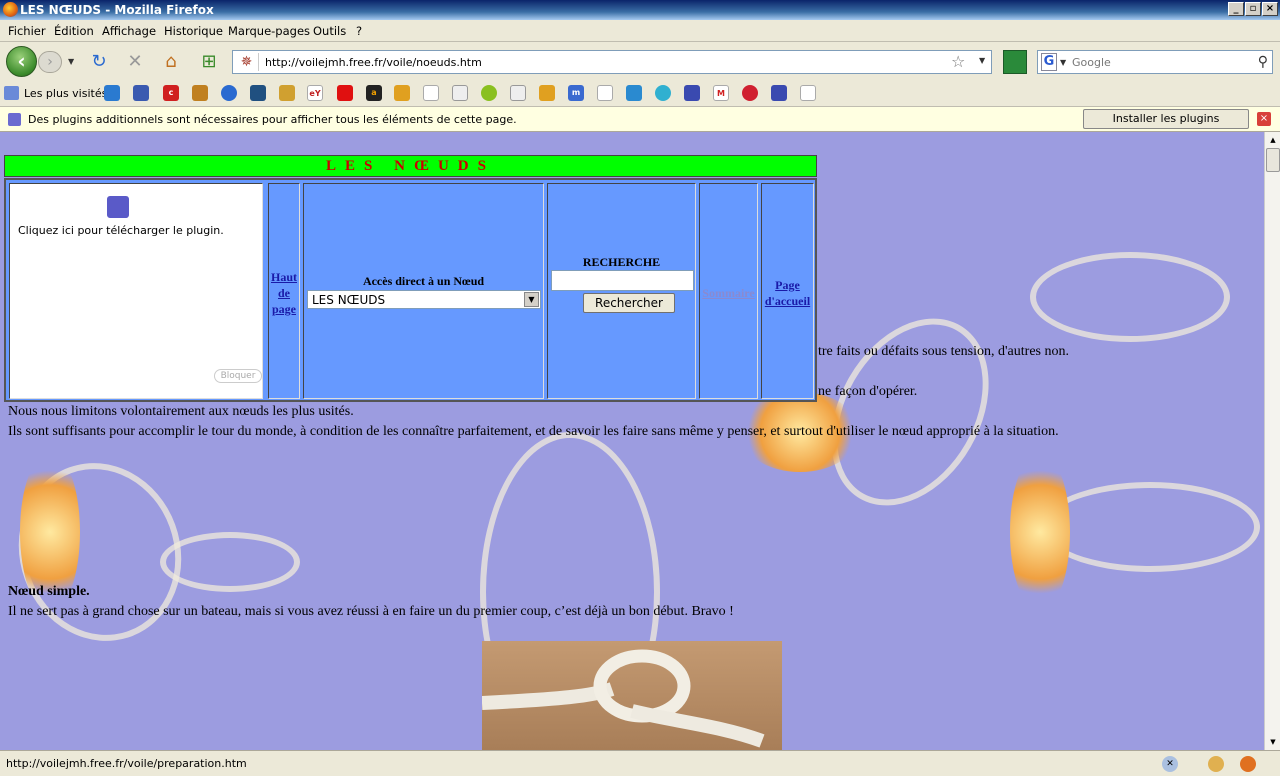  Describe the element at coordinates (1272, 441) in the screenshot. I see `vertical-scrollbar: ▲ ▼` at that location.